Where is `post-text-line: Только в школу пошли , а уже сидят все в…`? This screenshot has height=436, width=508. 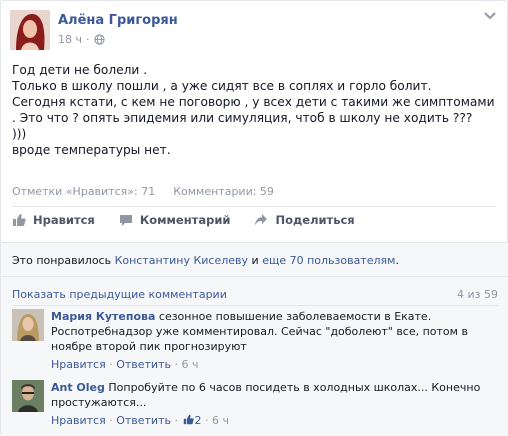 post-text-line: Только в школу пошли , а уже сидят все в… is located at coordinates (222, 86).